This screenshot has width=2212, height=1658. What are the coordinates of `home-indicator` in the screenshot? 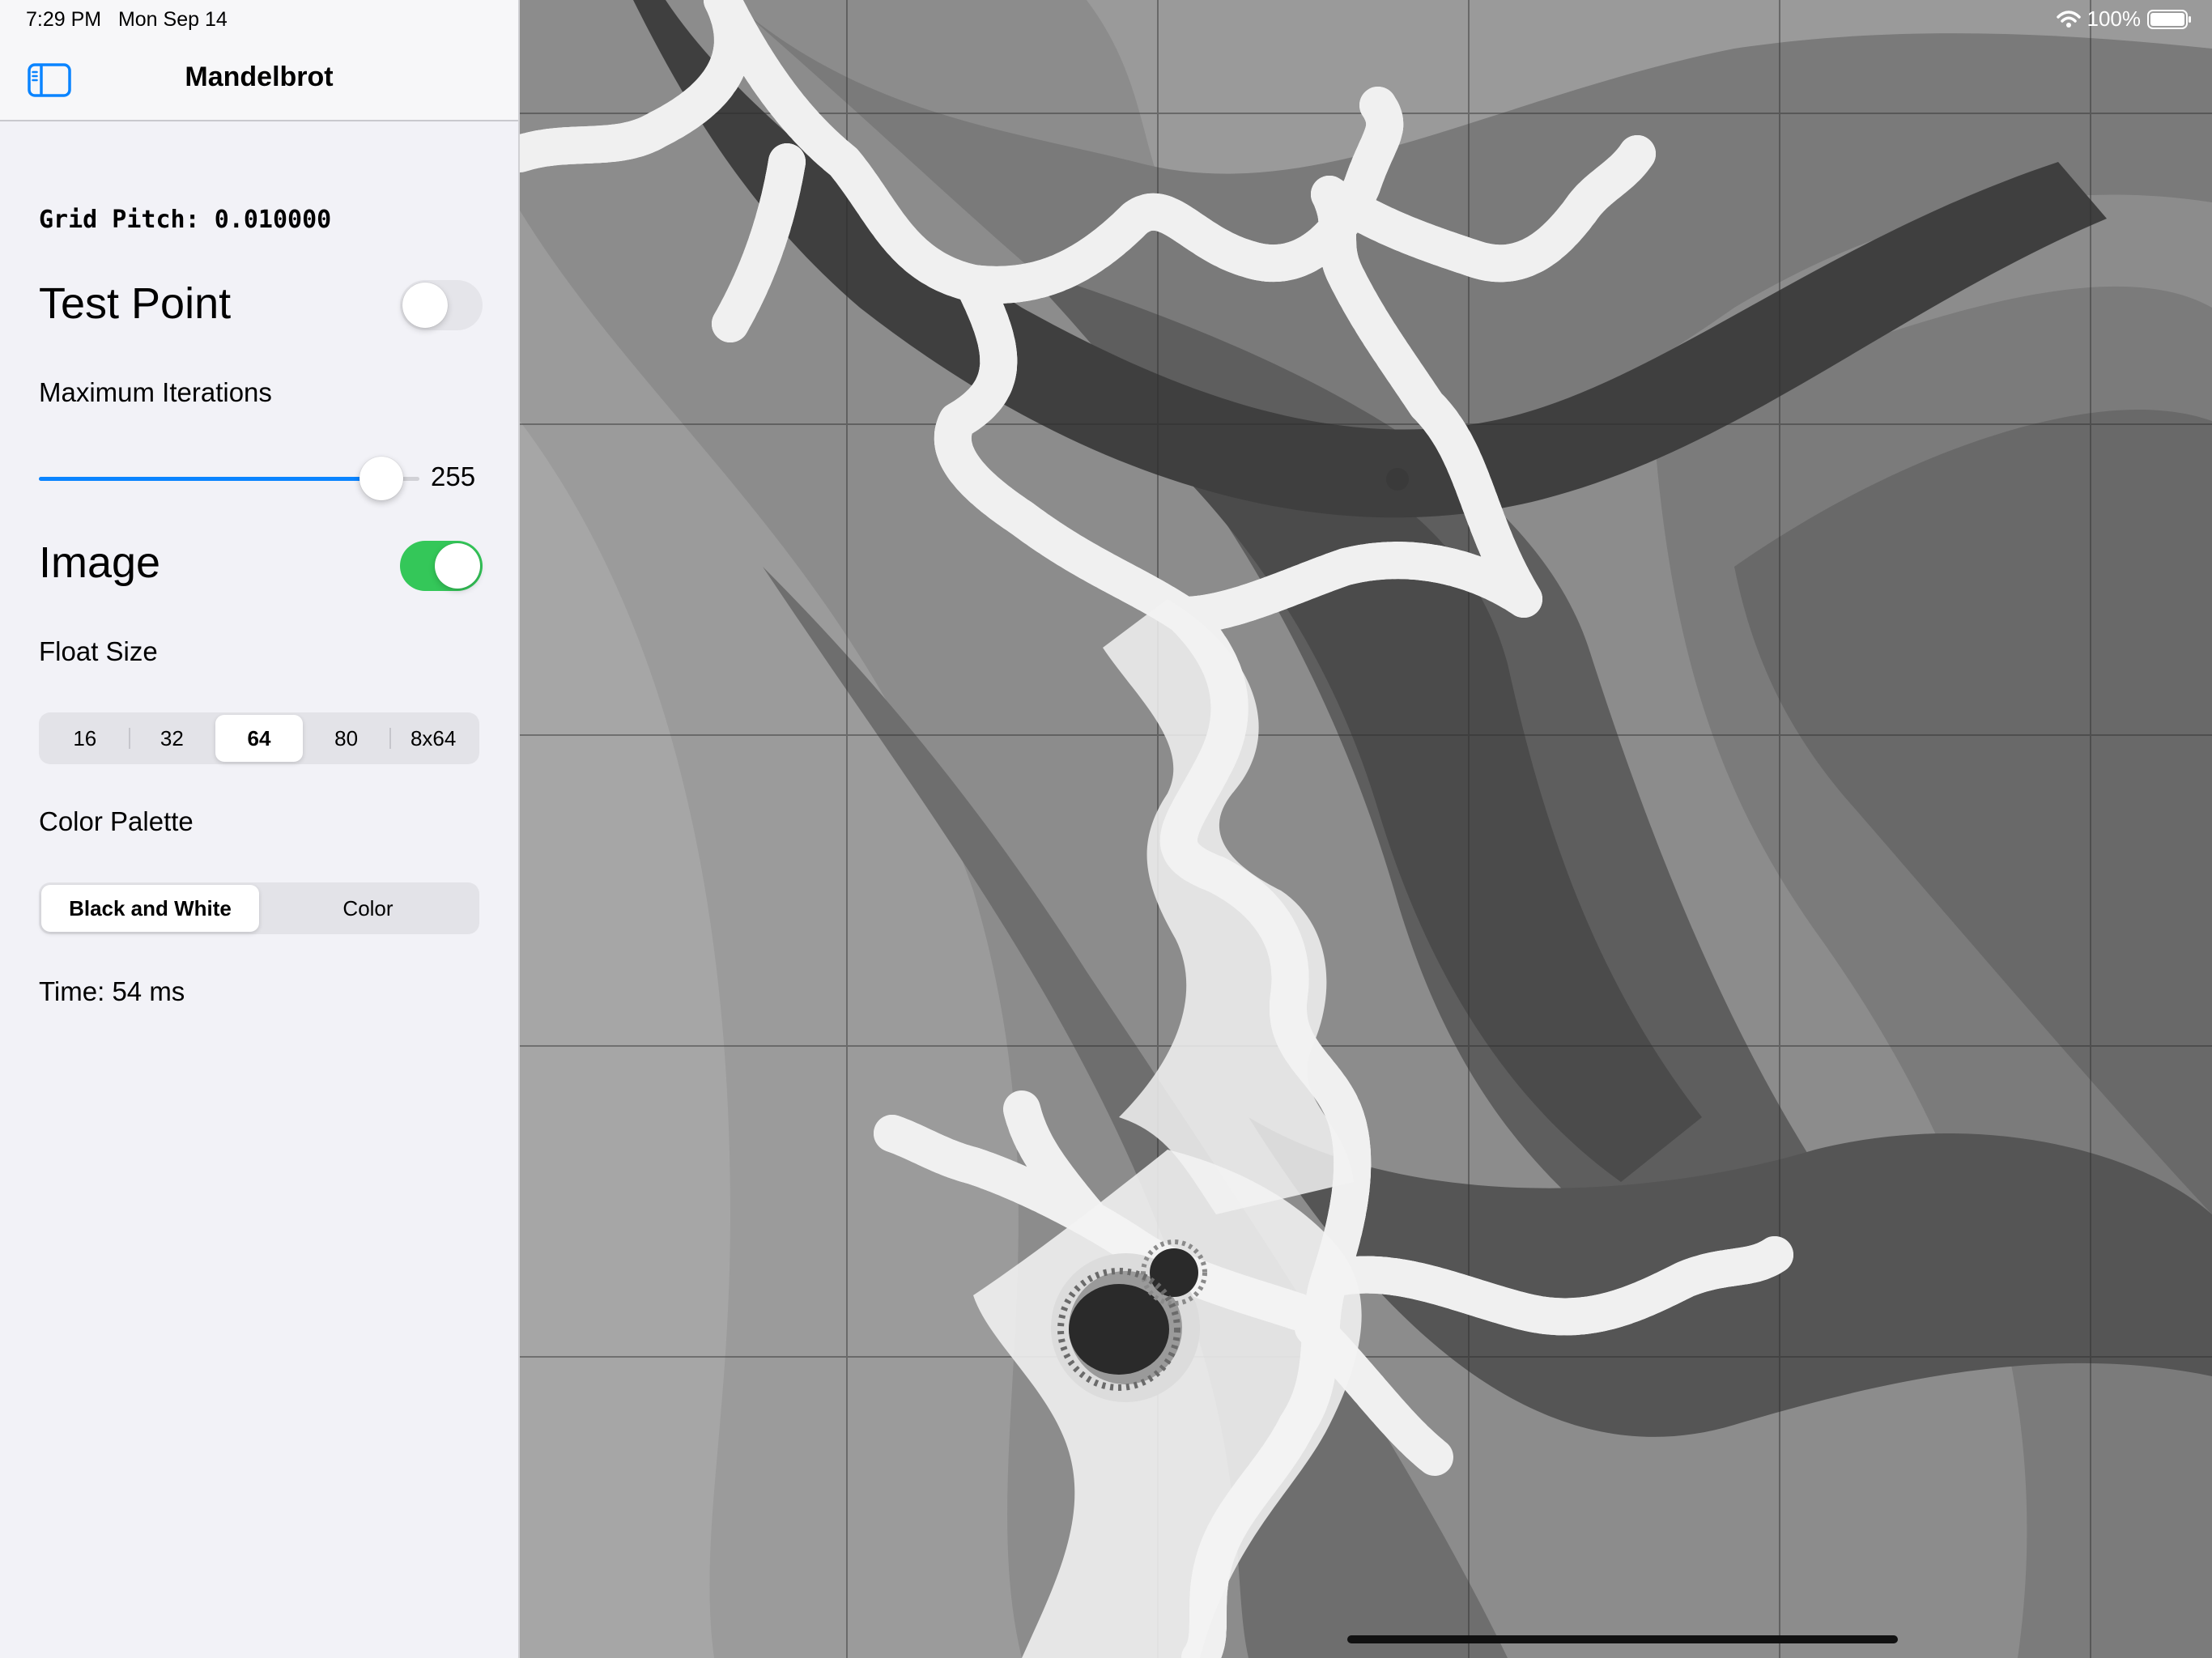 It's located at (1623, 1639).